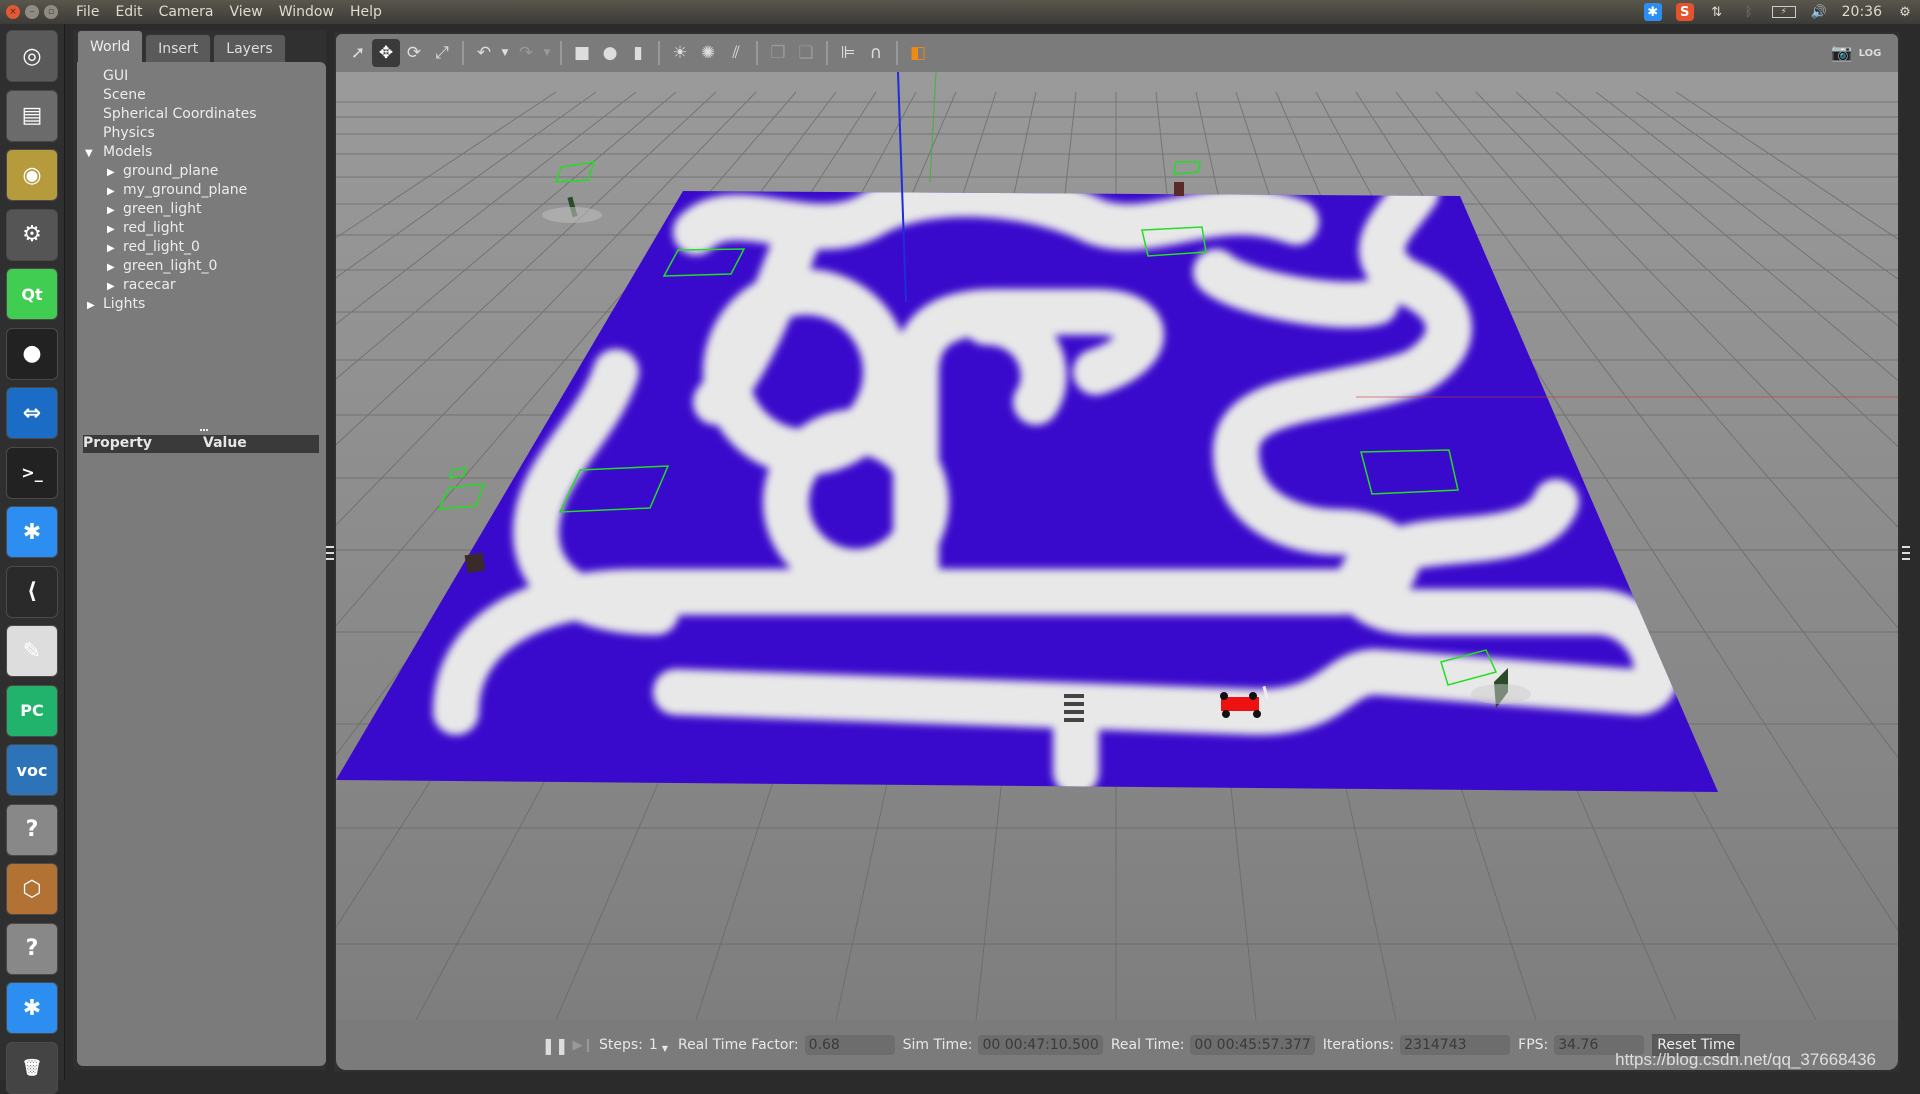 Image resolution: width=1920 pixels, height=1094 pixels. I want to click on launcher-text-editor-icon: ✎, so click(32, 651).